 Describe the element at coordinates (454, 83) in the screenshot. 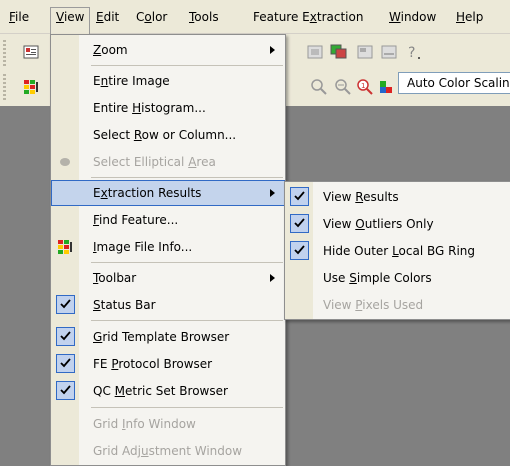

I see `color-scaling-select: Auto Color Scaling` at that location.